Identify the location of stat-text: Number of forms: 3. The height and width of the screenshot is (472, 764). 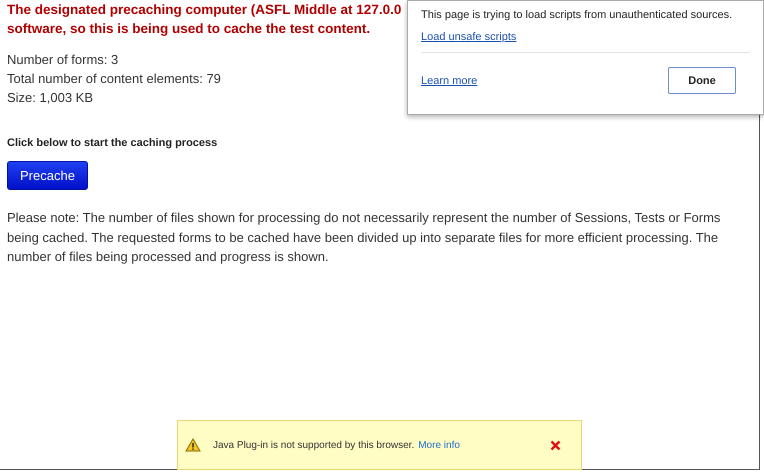
(62, 60).